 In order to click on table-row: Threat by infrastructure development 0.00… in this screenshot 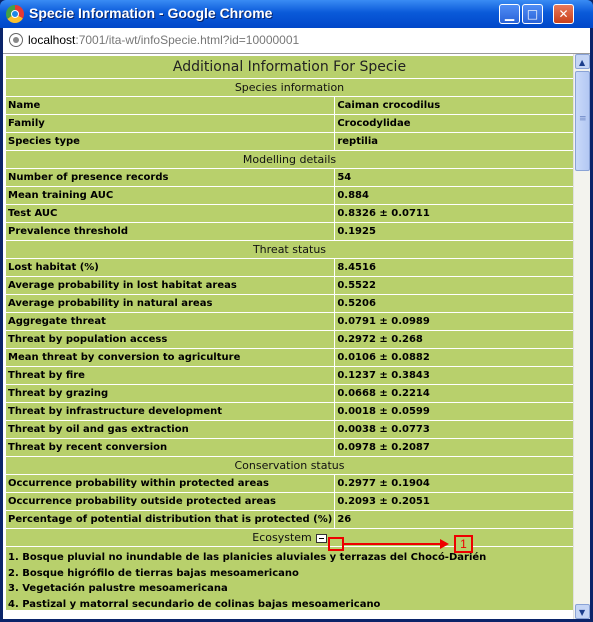, I will do `click(289, 411)`.